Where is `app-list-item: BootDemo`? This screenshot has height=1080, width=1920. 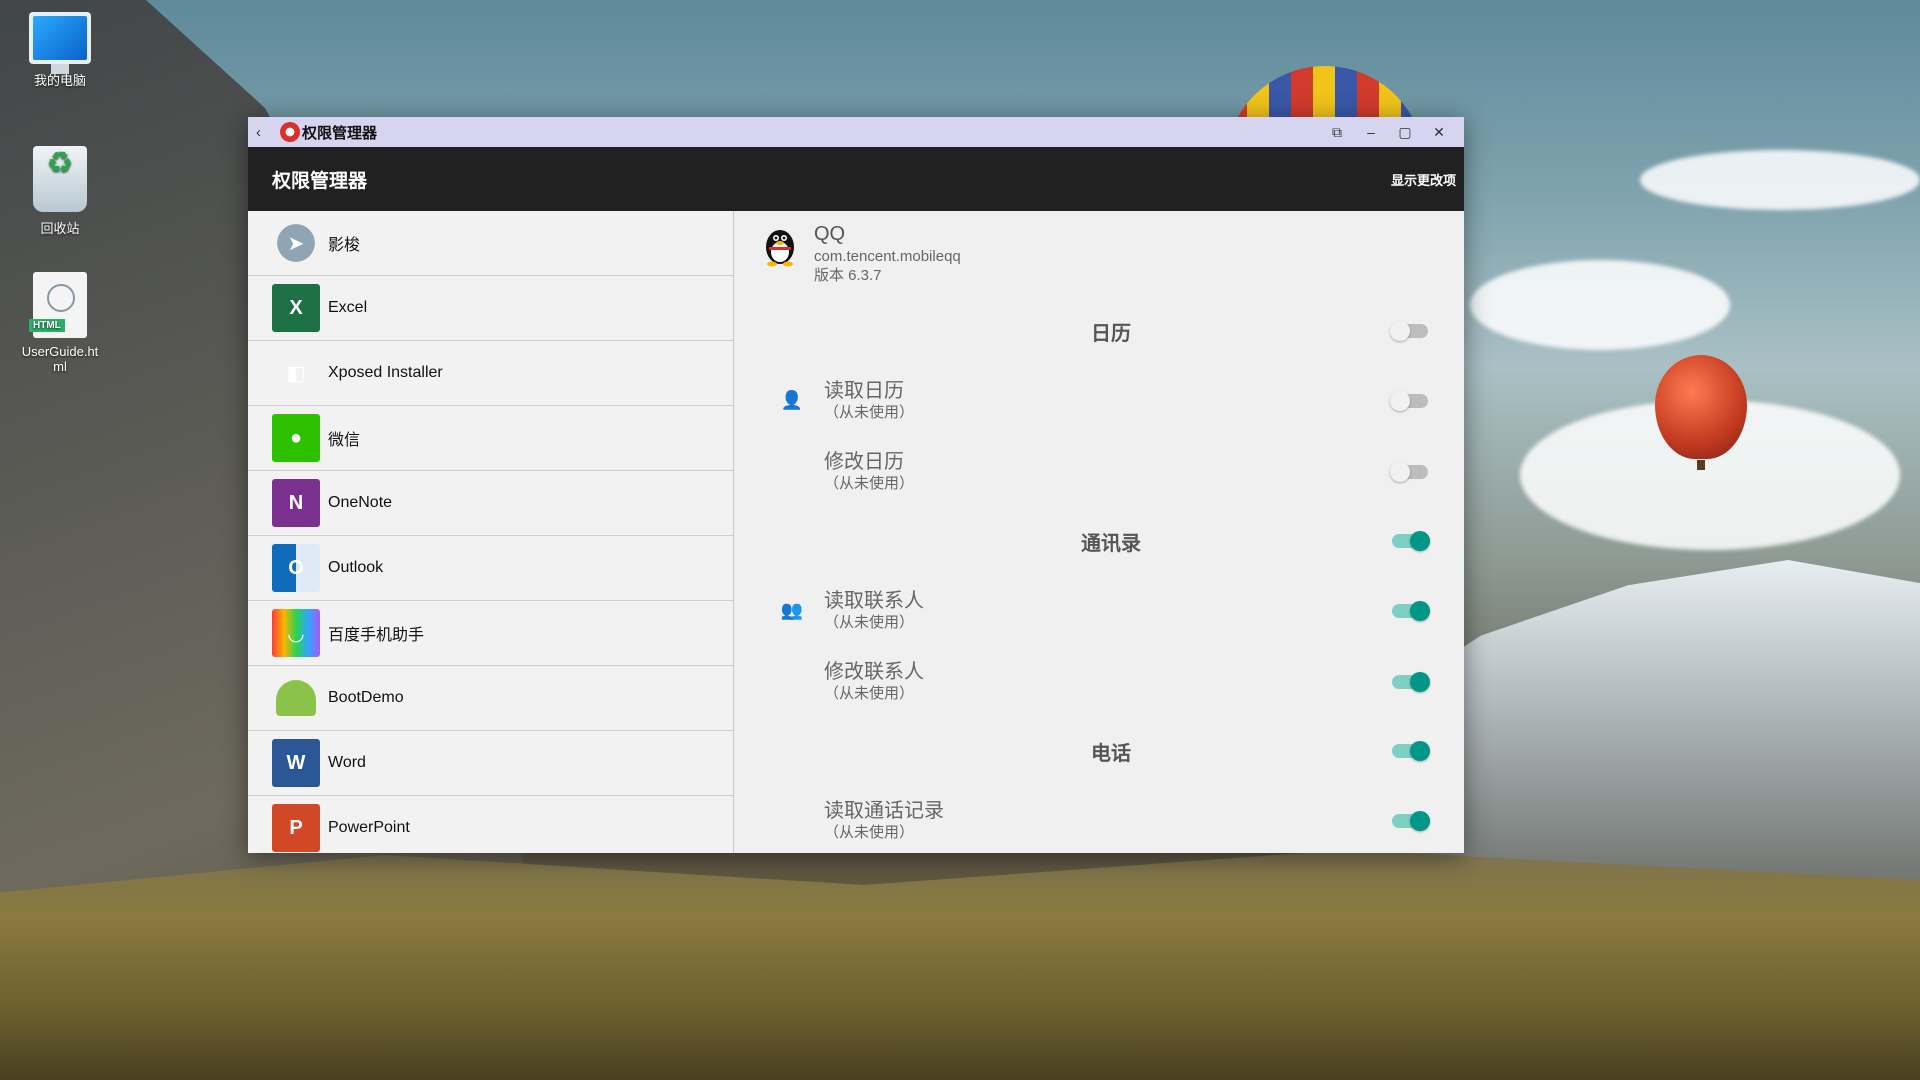 app-list-item: BootDemo is located at coordinates (490, 698).